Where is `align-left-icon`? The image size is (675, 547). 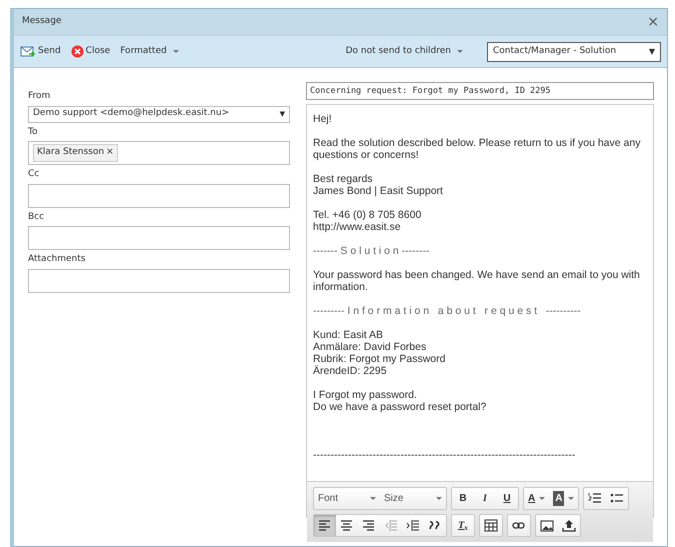
align-left-icon is located at coordinates (325, 525).